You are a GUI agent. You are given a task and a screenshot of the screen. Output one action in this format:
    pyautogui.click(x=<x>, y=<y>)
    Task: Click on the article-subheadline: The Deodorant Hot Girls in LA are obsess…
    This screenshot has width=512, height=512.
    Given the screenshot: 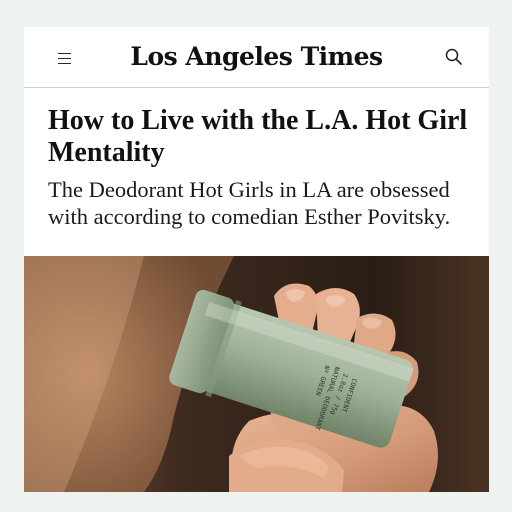 What is the action you would take?
    pyautogui.click(x=249, y=203)
    